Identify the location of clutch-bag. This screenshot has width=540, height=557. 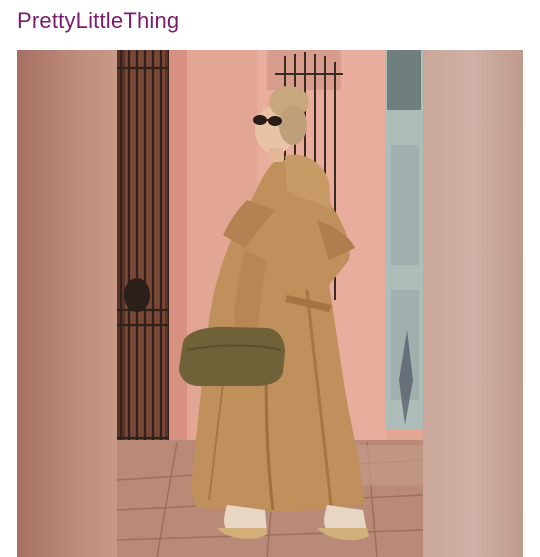
(232, 356).